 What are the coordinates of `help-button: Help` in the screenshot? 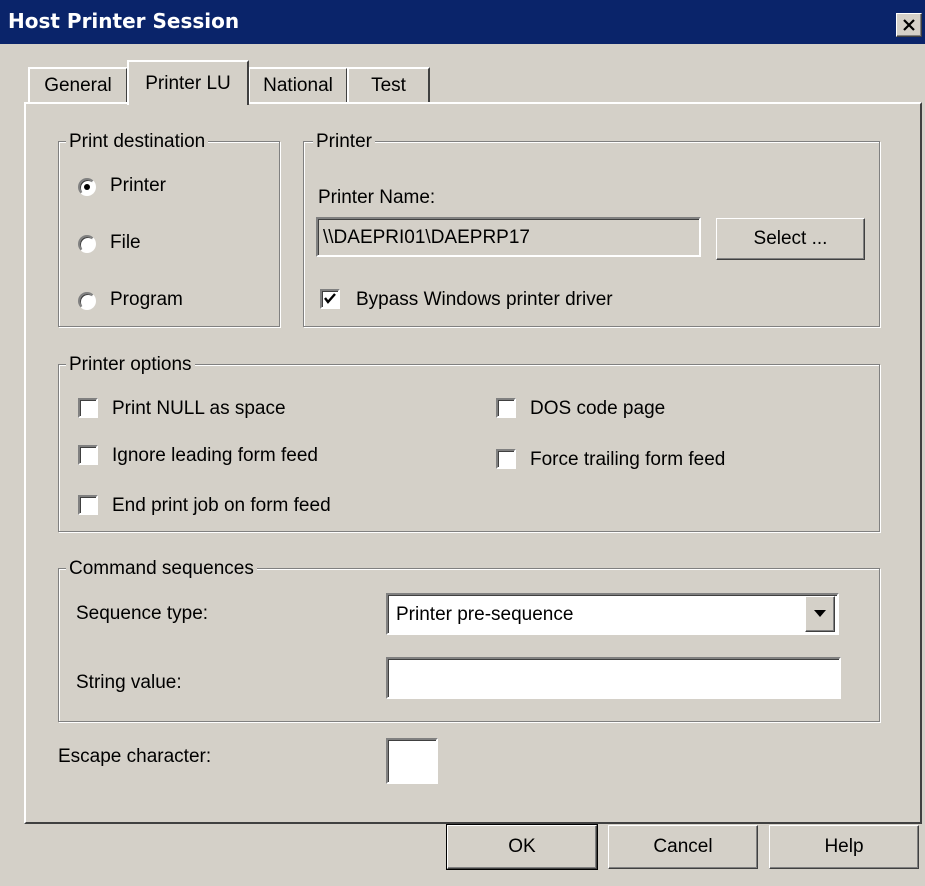 It's located at (844, 847).